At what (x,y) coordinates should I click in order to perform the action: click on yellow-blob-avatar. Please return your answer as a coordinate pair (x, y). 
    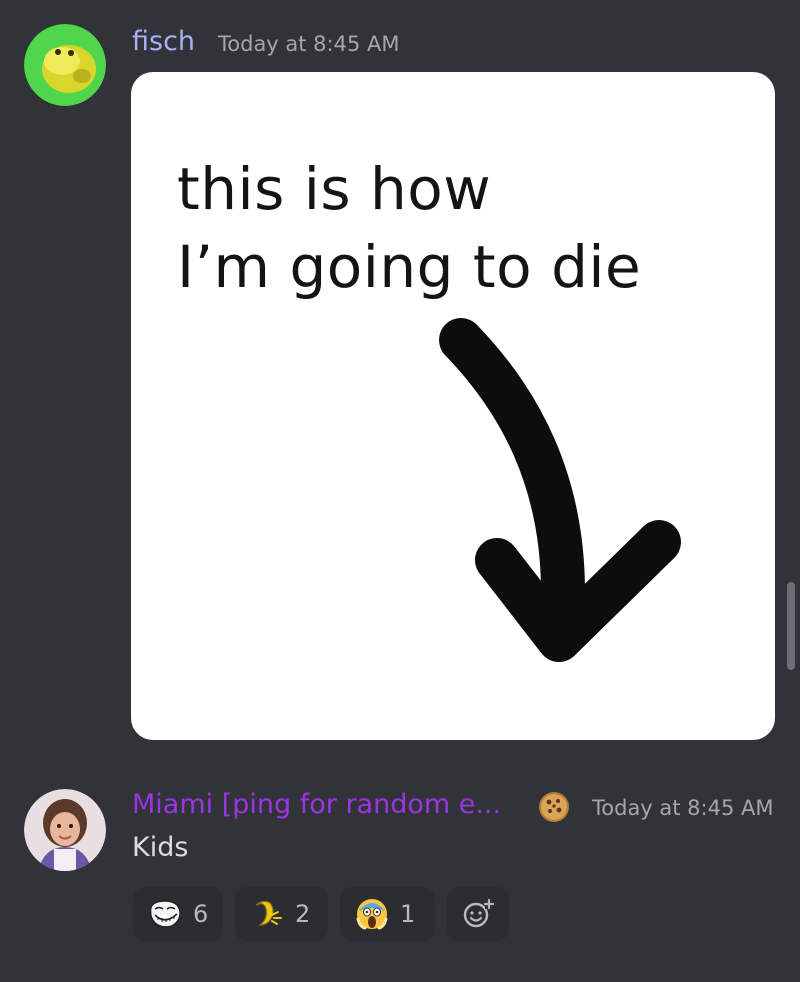
    Looking at the image, I should click on (65, 65).